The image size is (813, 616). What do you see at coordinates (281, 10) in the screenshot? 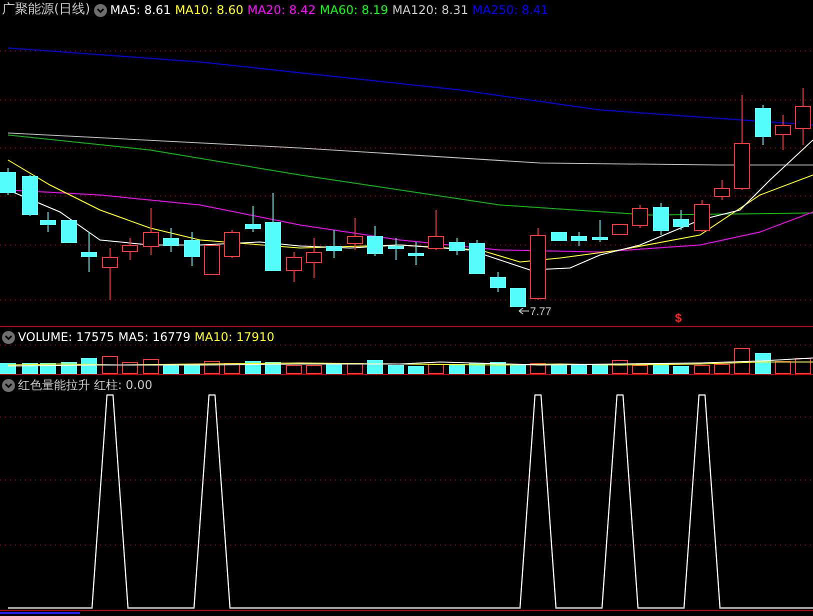
I see `legend-value: MA20: 8.42` at bounding box center [281, 10].